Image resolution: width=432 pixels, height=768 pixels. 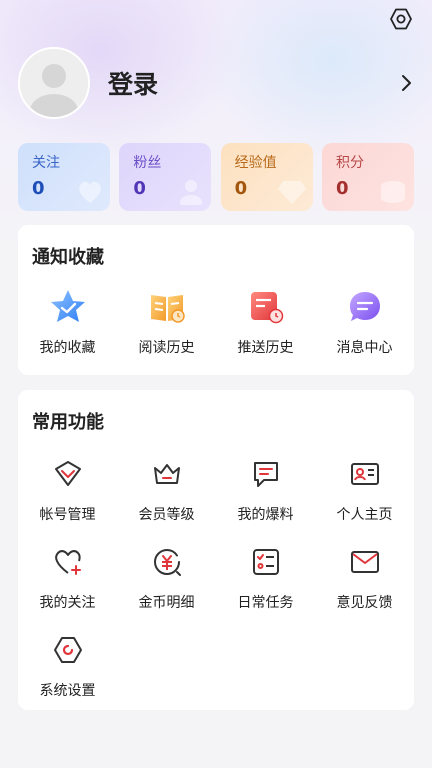 I want to click on settings-button, so click(x=401, y=19).